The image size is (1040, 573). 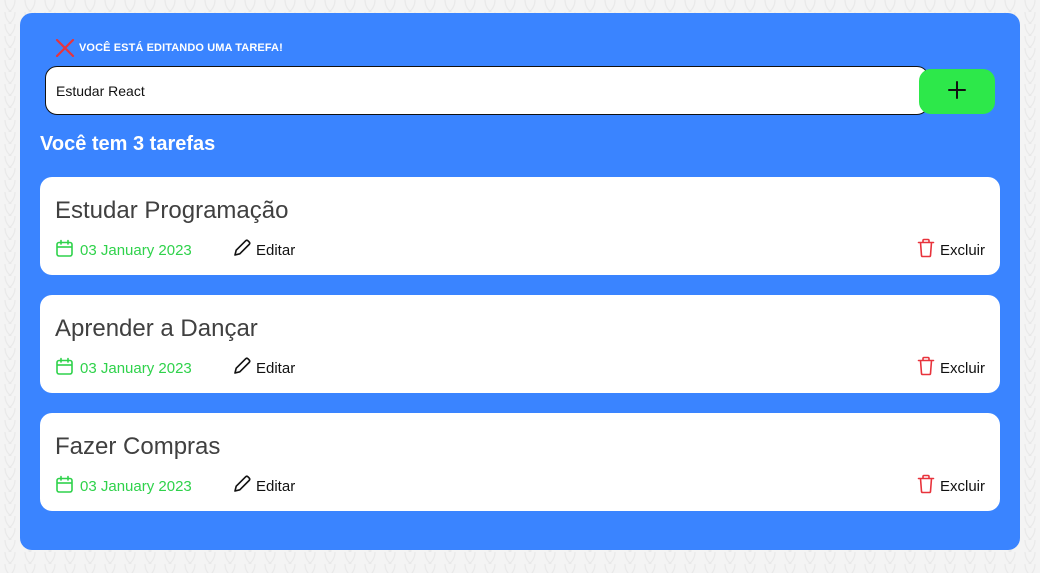 What do you see at coordinates (128, 144) in the screenshot?
I see `task-count-title: Você tem 3 tarefas` at bounding box center [128, 144].